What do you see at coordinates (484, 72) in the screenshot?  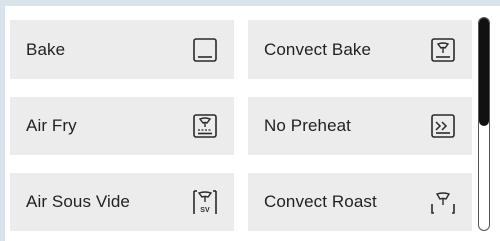 I see `scroll-thumb` at bounding box center [484, 72].